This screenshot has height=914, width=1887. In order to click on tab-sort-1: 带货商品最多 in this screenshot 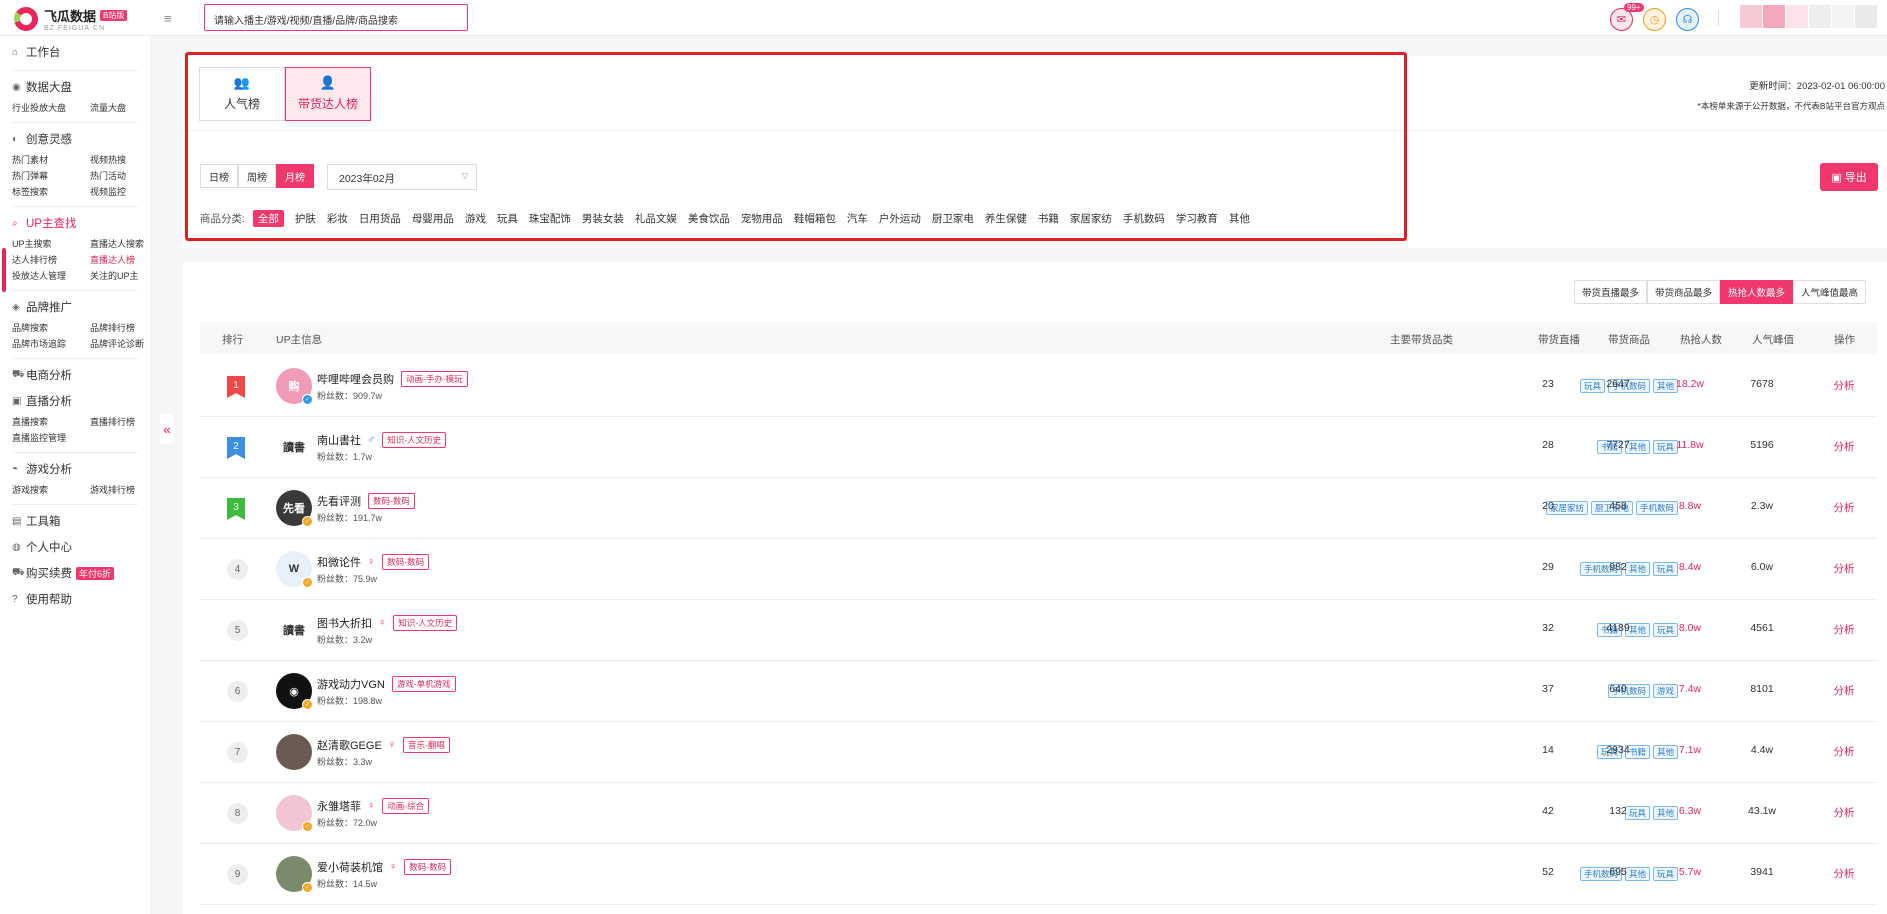, I will do `click(1684, 292)`.